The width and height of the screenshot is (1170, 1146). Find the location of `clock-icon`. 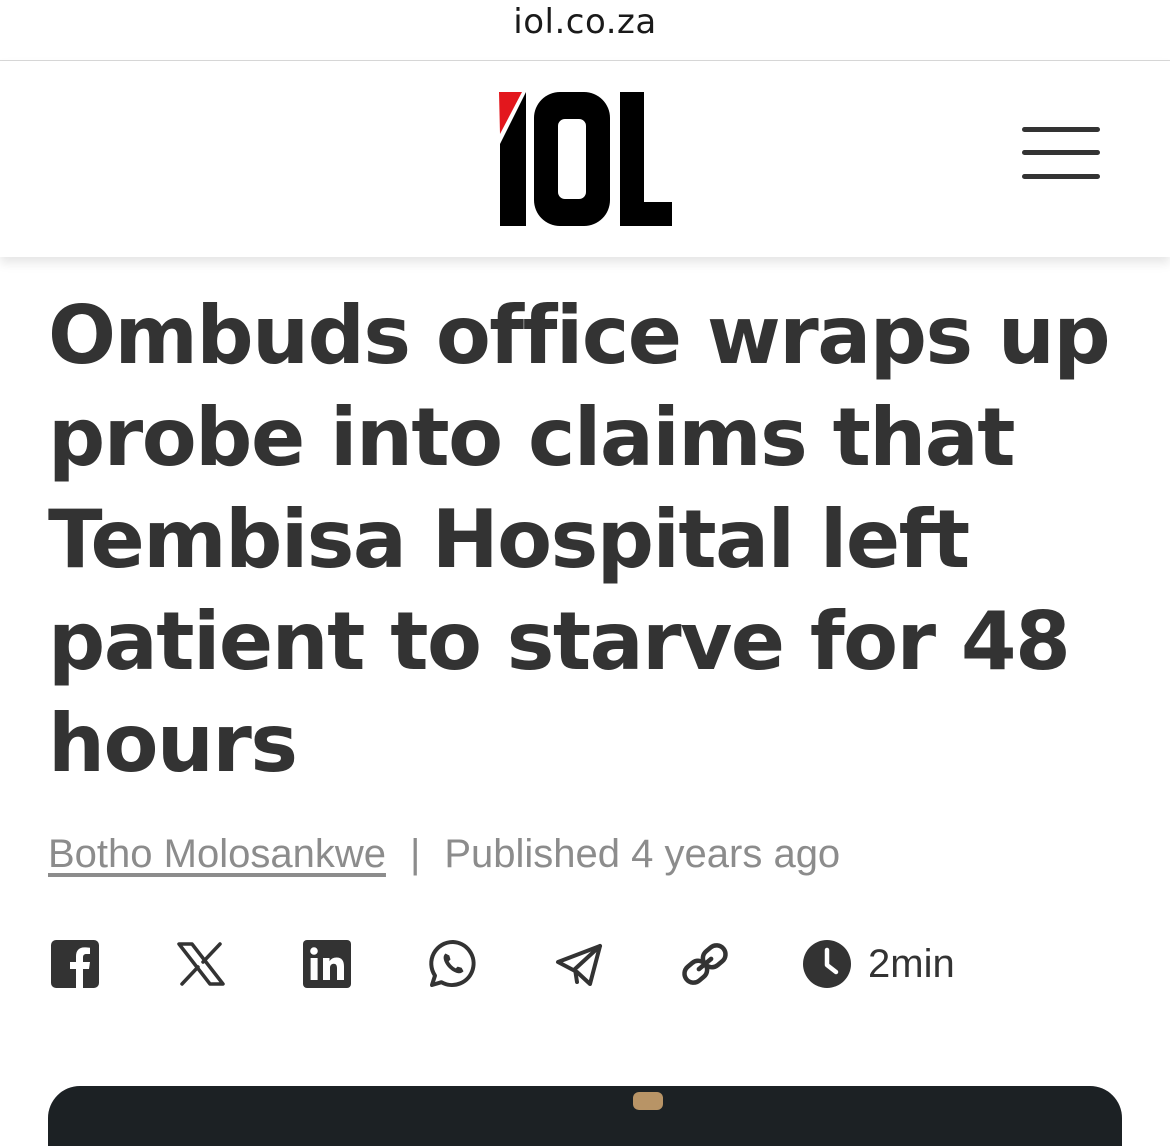

clock-icon is located at coordinates (827, 964).